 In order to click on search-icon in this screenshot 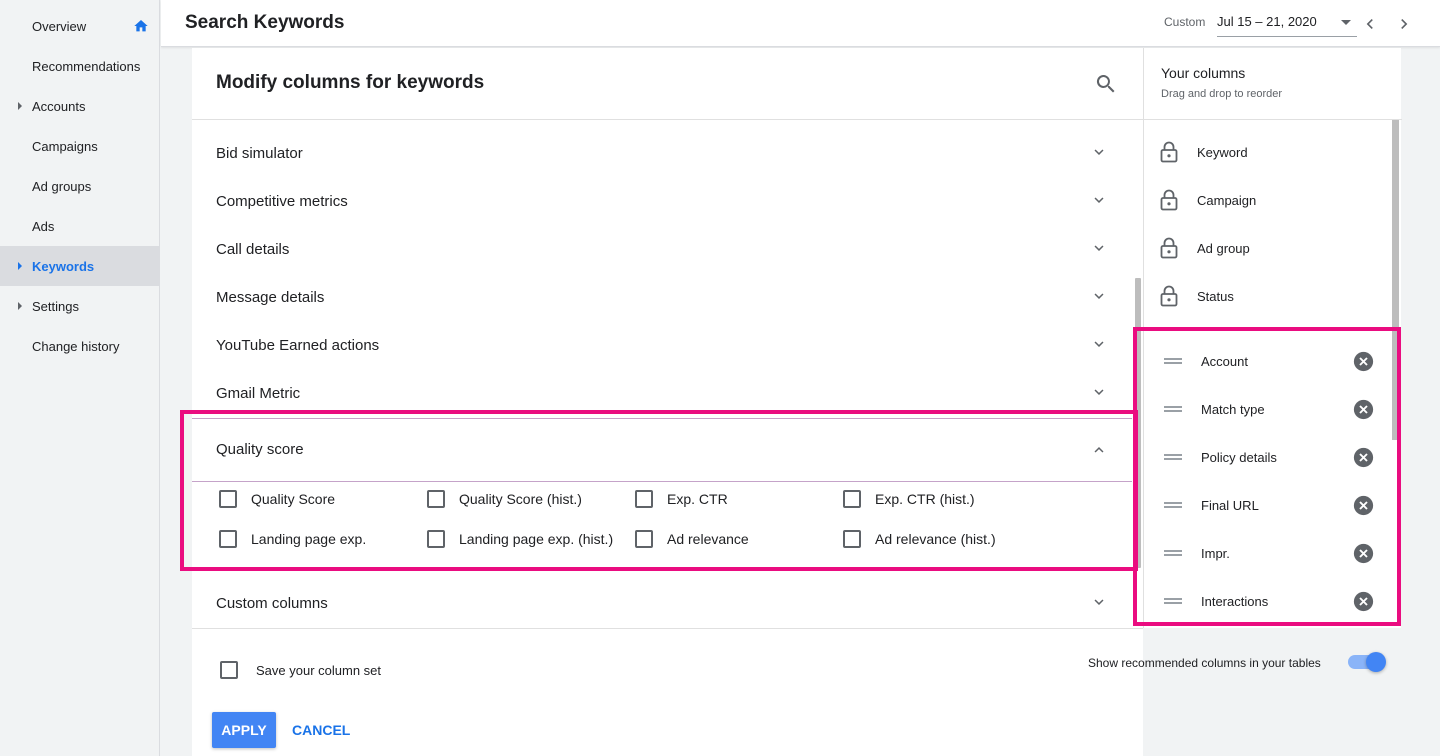, I will do `click(1106, 84)`.